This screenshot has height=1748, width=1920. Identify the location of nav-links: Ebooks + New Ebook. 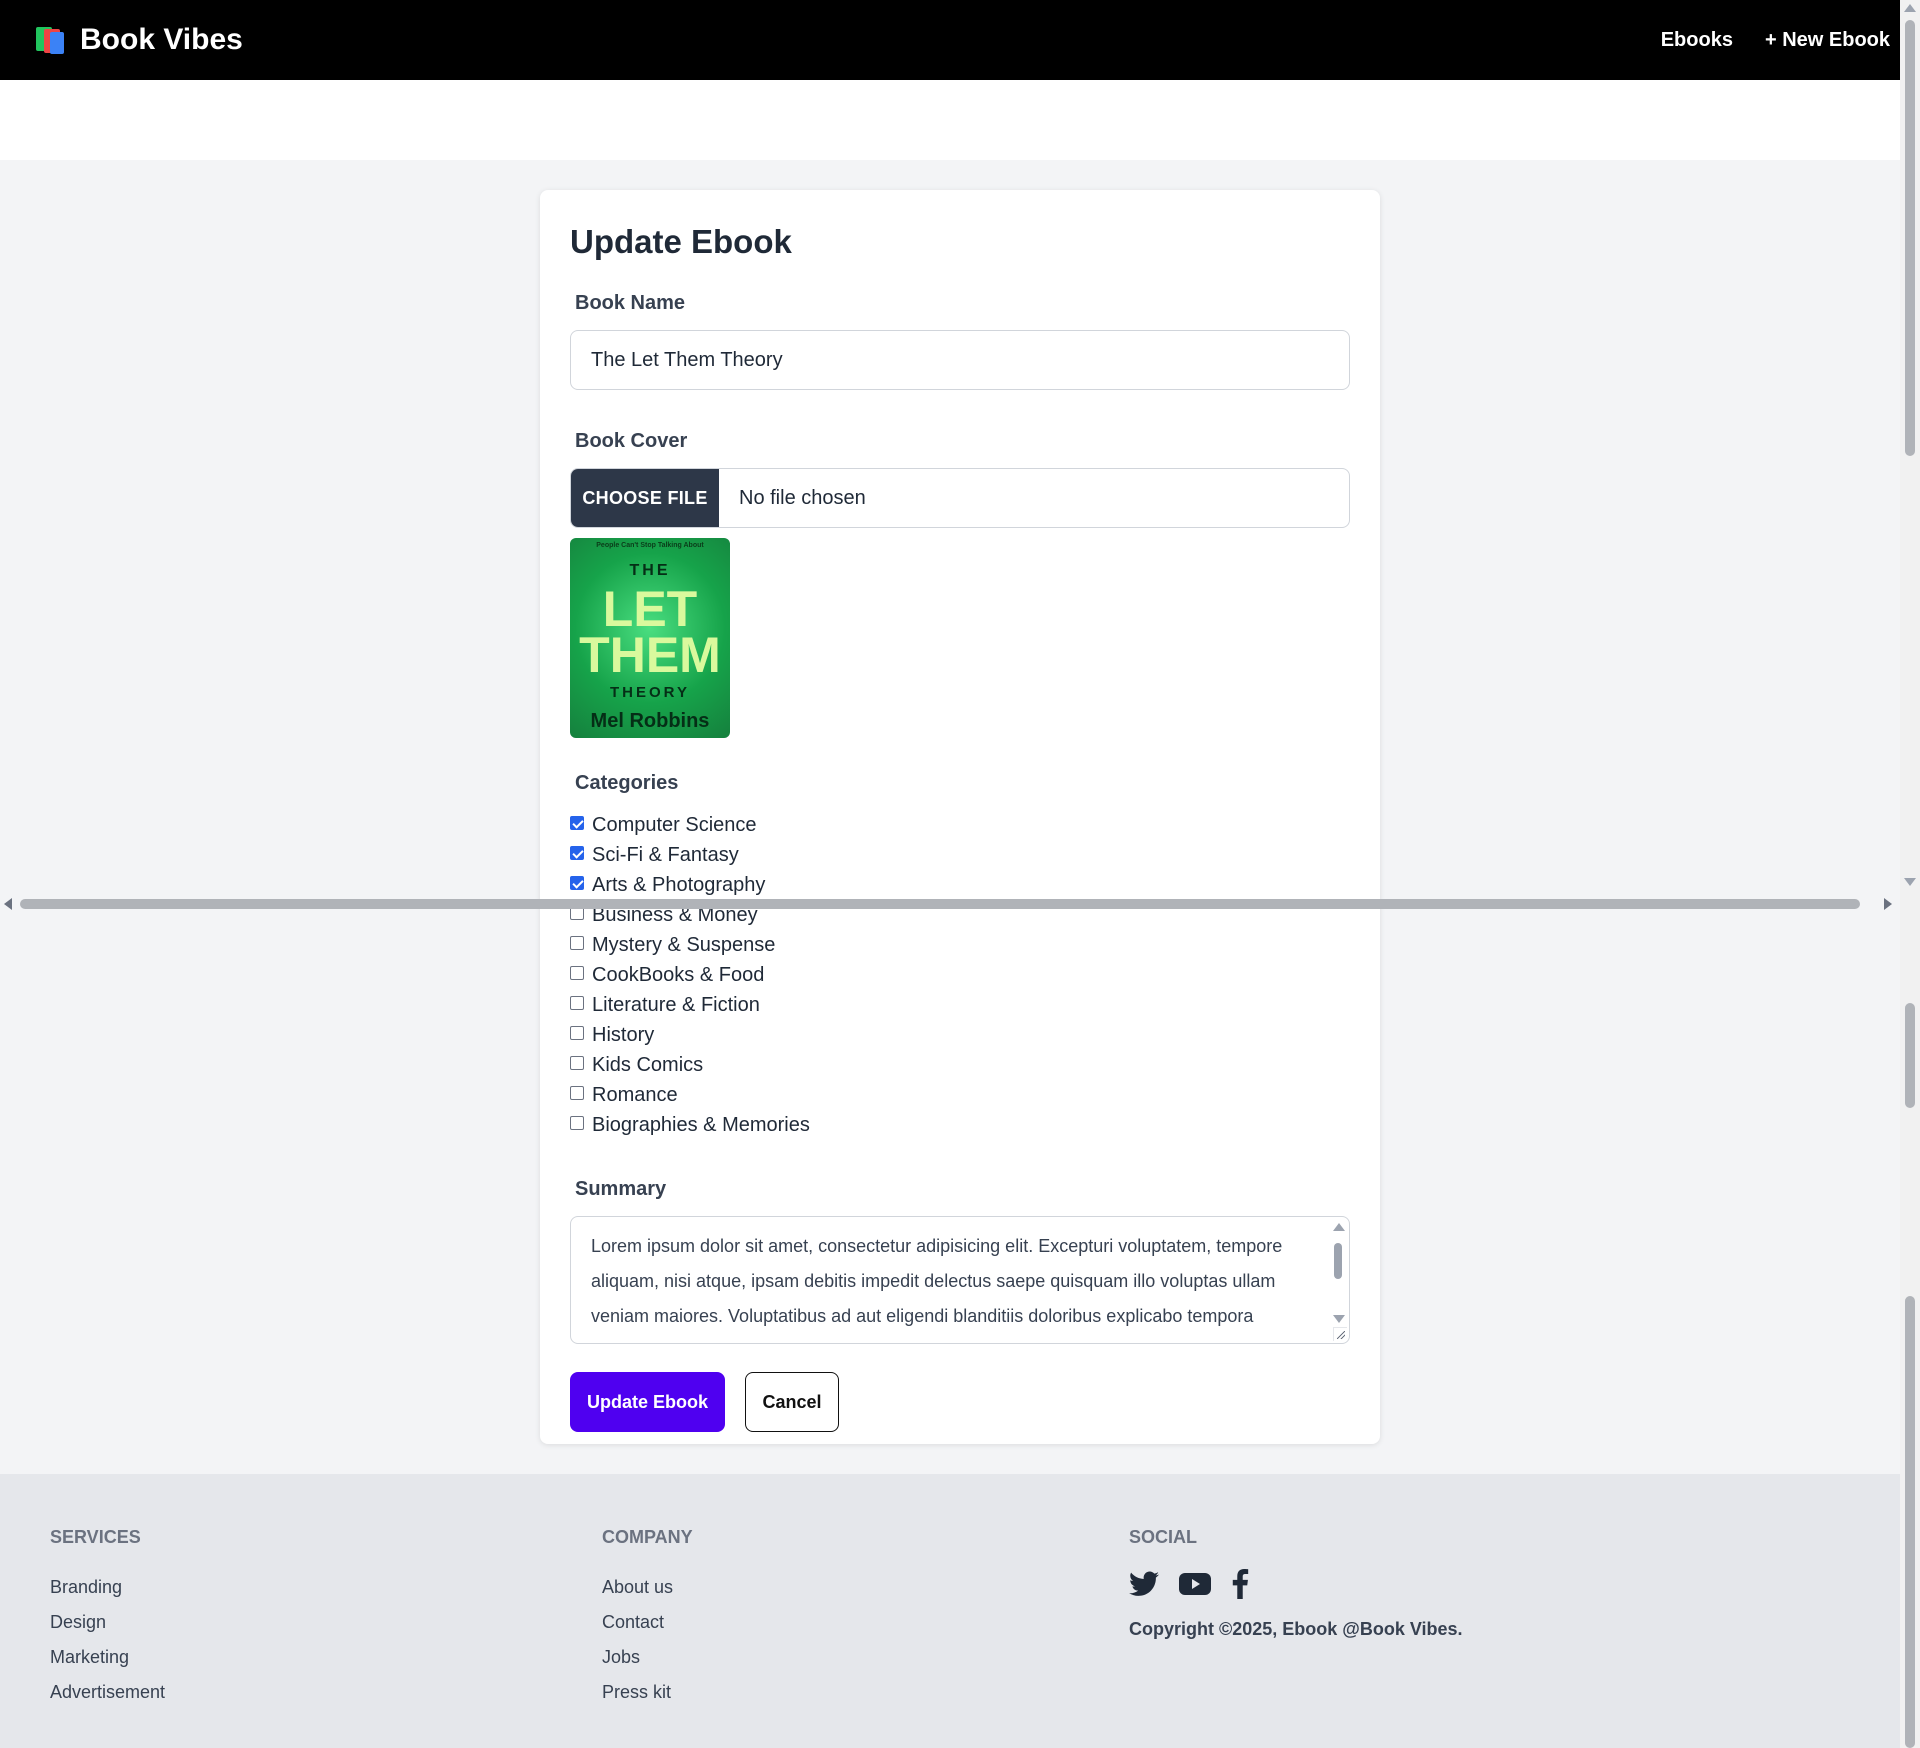
(1775, 40).